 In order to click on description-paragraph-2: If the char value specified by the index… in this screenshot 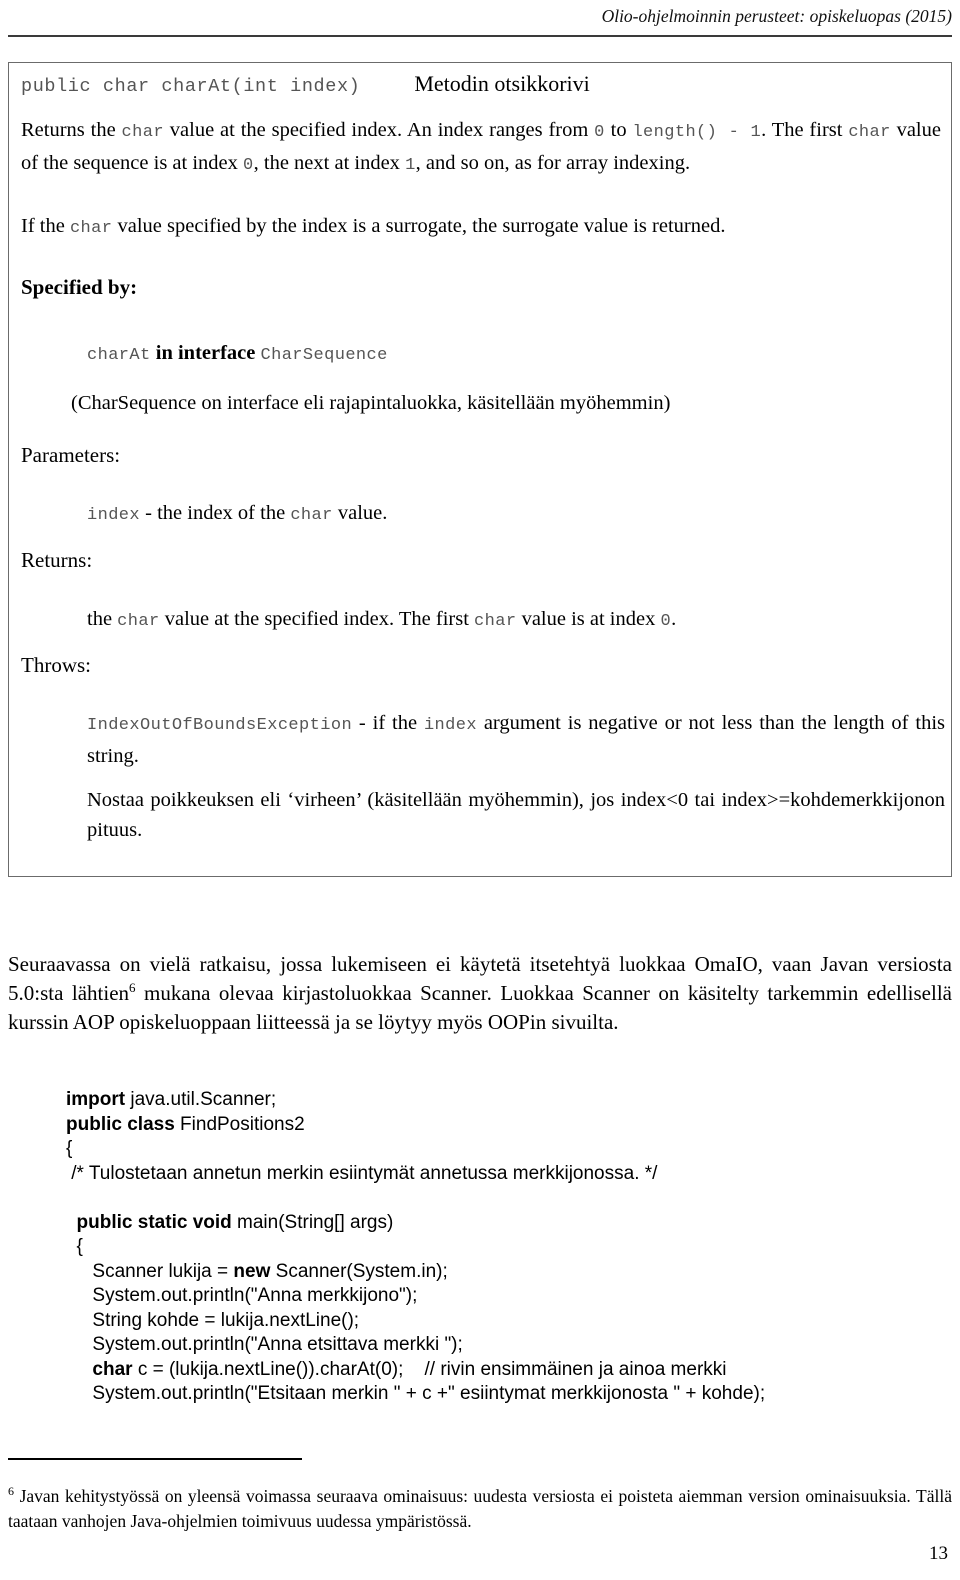, I will do `click(481, 227)`.